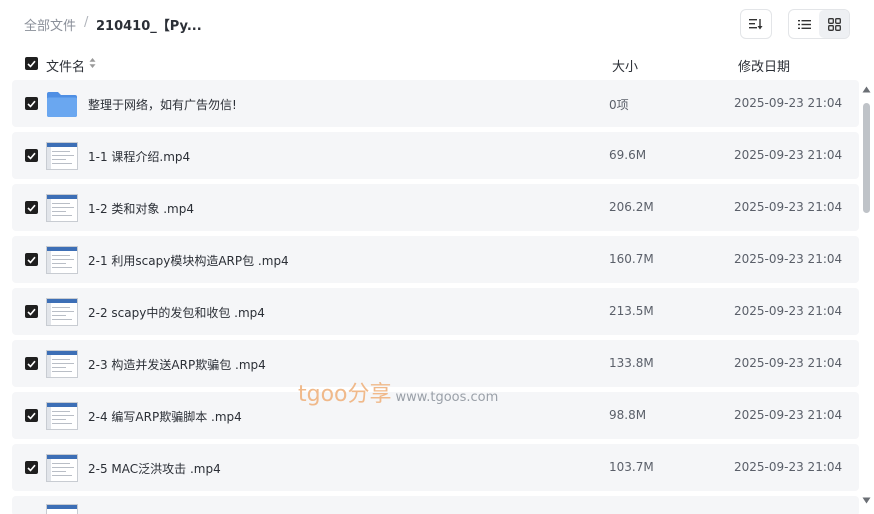 The width and height of the screenshot is (874, 514). I want to click on file-name: 2-5 MAC泛洪攻击 .mp4, so click(154, 468).